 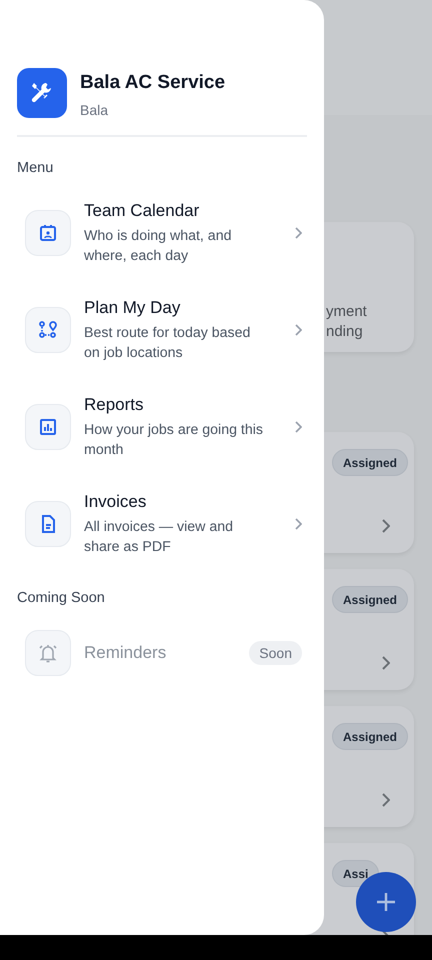 I want to click on business-name: Bala AC Service, so click(x=153, y=83).